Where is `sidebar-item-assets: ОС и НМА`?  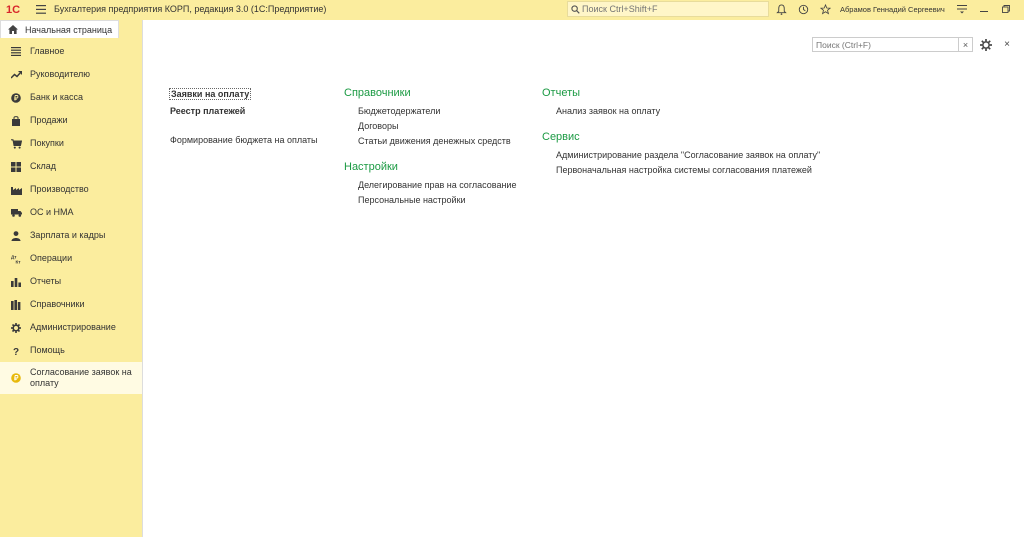
sidebar-item-assets: ОС и НМА is located at coordinates (71, 212).